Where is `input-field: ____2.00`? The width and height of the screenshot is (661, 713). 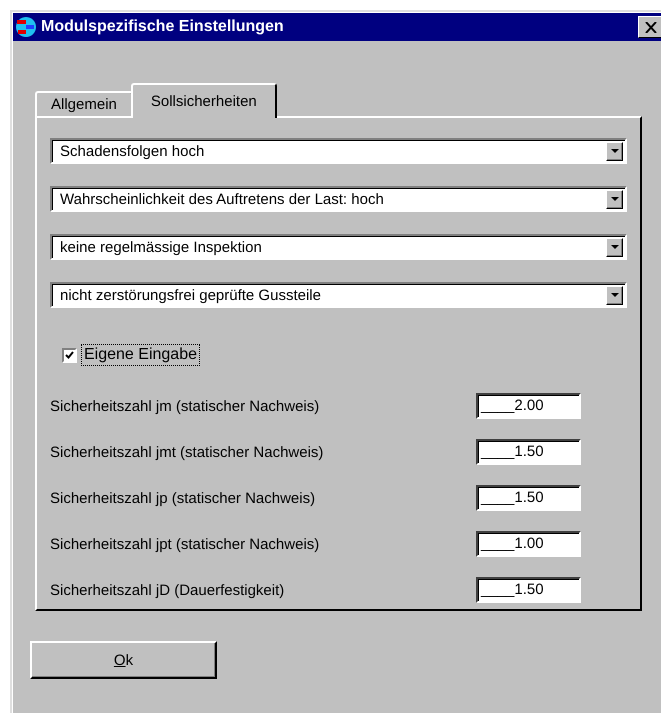 input-field: ____2.00 is located at coordinates (528, 406).